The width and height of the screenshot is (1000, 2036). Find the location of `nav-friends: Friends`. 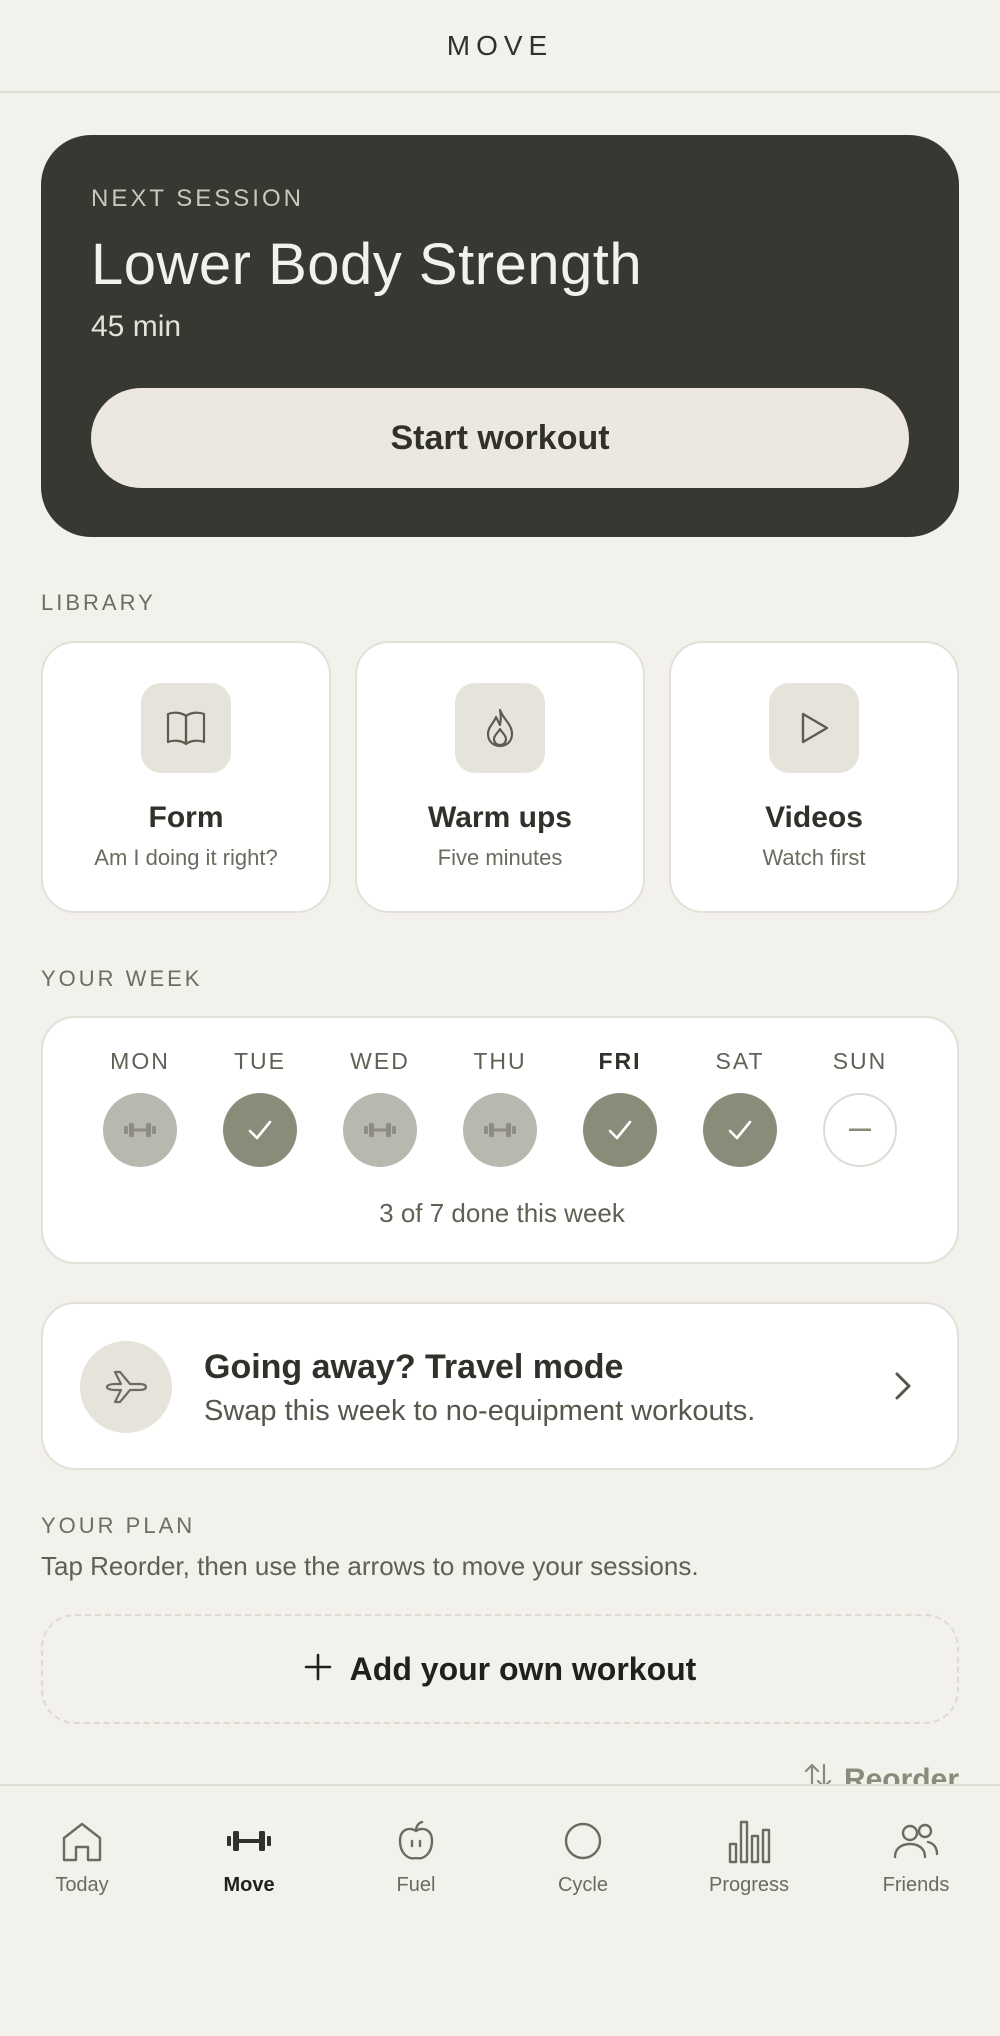

nav-friends: Friends is located at coordinates (916, 1857).